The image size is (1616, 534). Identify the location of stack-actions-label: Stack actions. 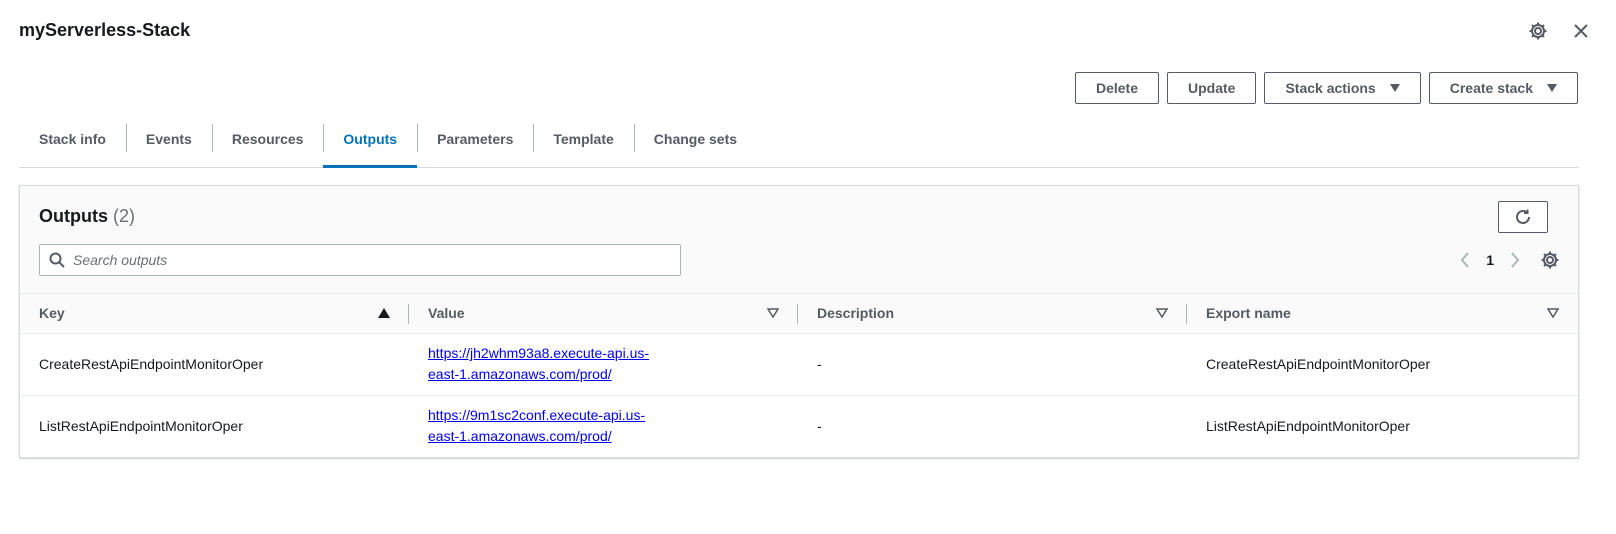
(1330, 88).